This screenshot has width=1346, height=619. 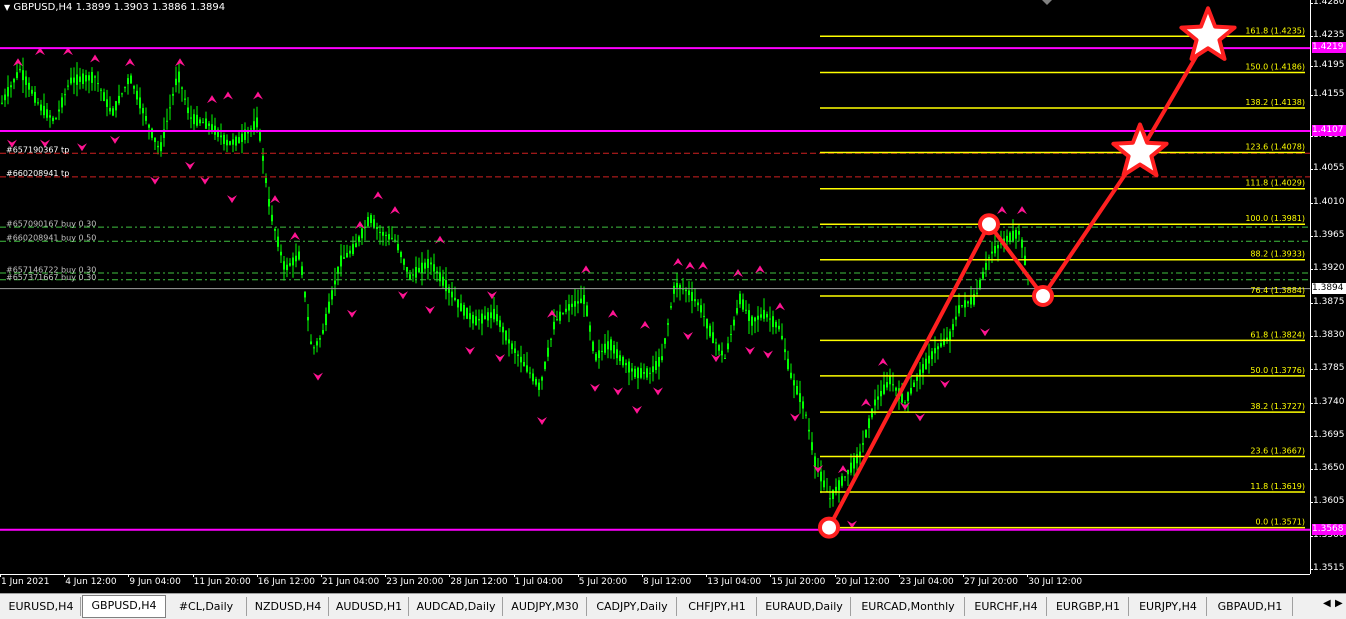 What do you see at coordinates (124, 606) in the screenshot?
I see `symbol-tab: GBPUSD,H4` at bounding box center [124, 606].